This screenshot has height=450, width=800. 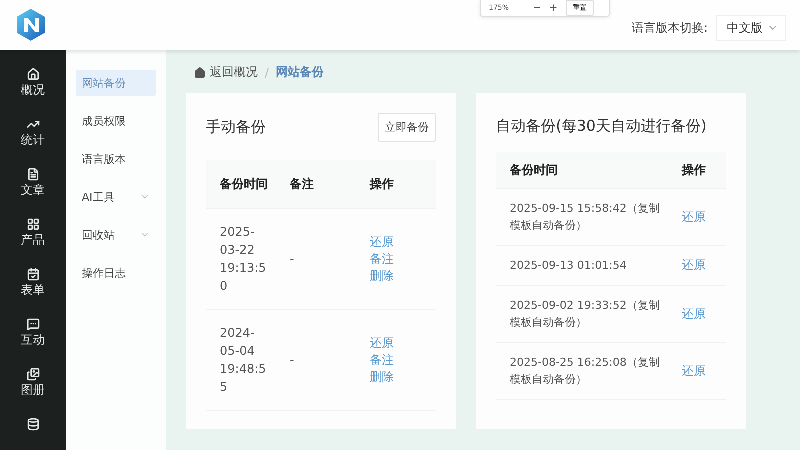 I want to click on table-cell: 2024-05-04 19:48:55, so click(x=241, y=360).